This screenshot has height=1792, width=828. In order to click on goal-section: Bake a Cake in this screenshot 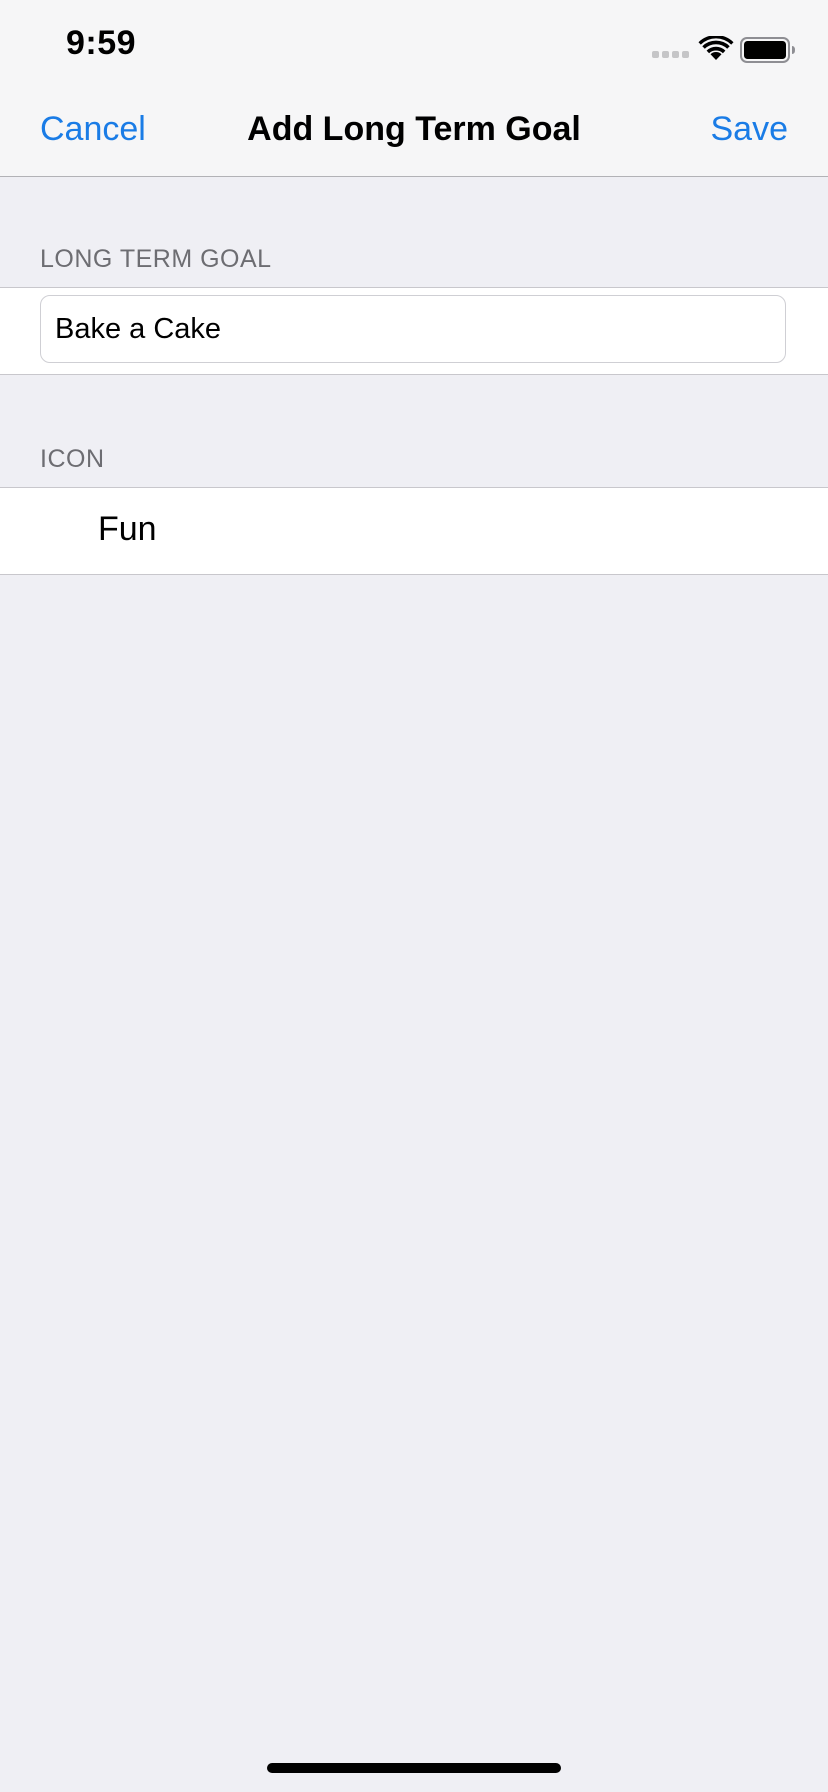, I will do `click(414, 331)`.